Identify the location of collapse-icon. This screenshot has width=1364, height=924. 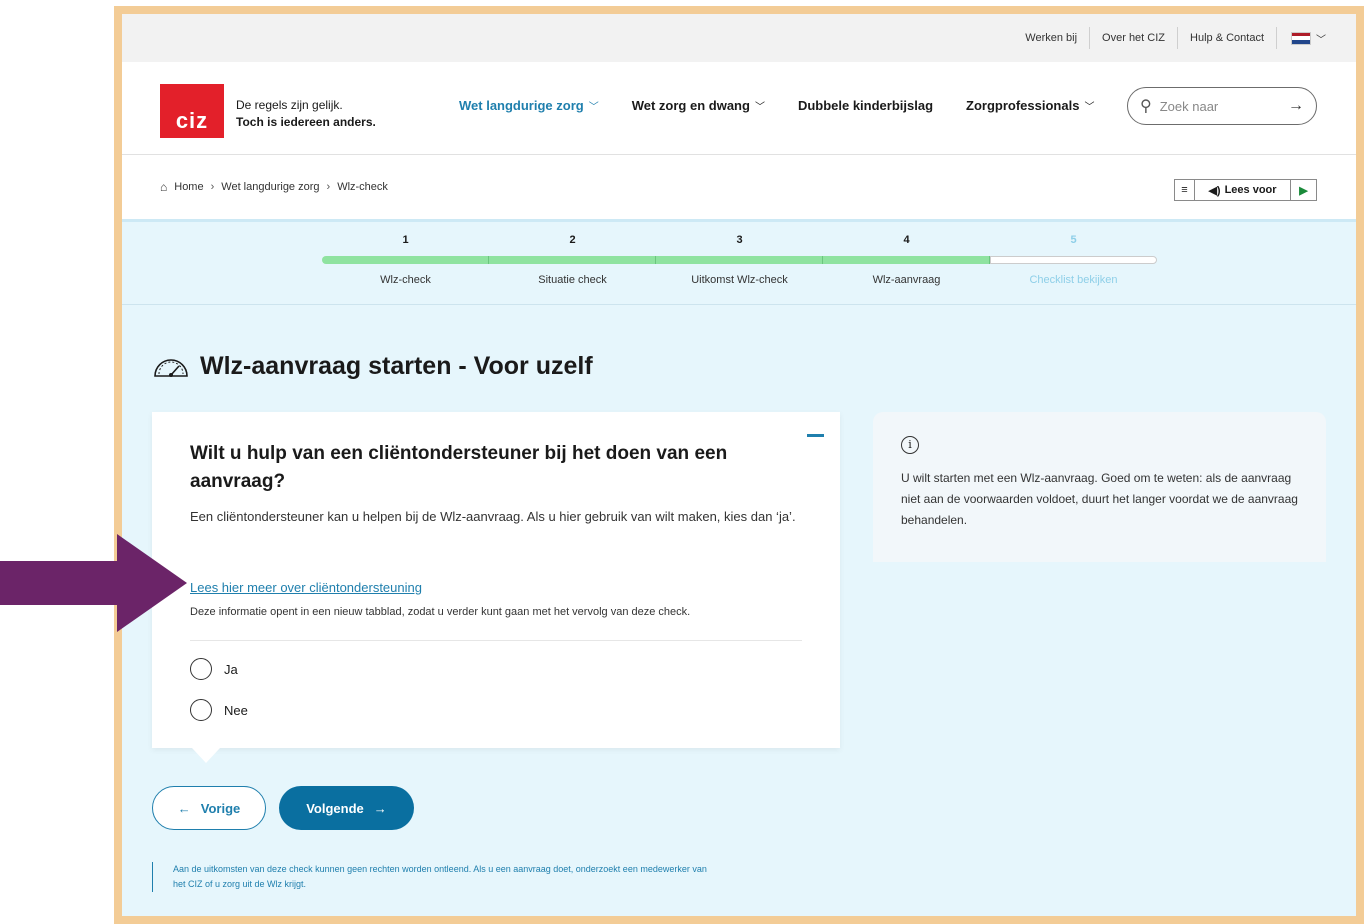
(815, 435).